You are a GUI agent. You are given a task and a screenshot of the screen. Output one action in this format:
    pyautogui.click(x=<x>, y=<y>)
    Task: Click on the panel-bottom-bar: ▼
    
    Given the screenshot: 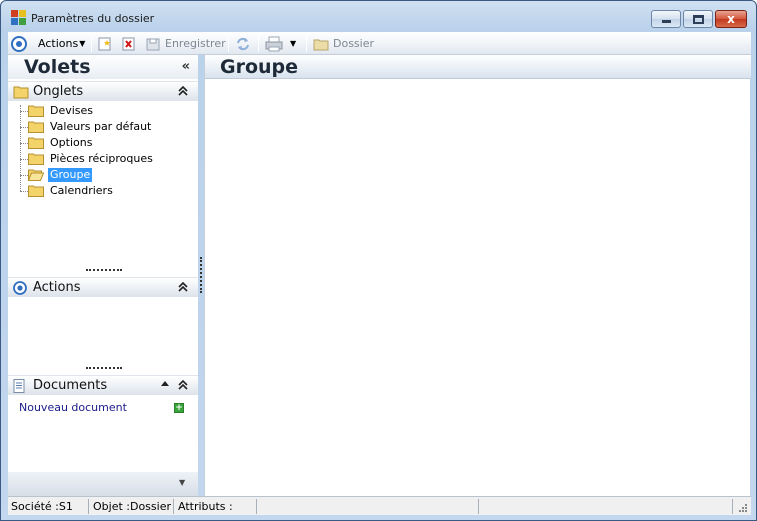 What is the action you would take?
    pyautogui.click(x=103, y=484)
    